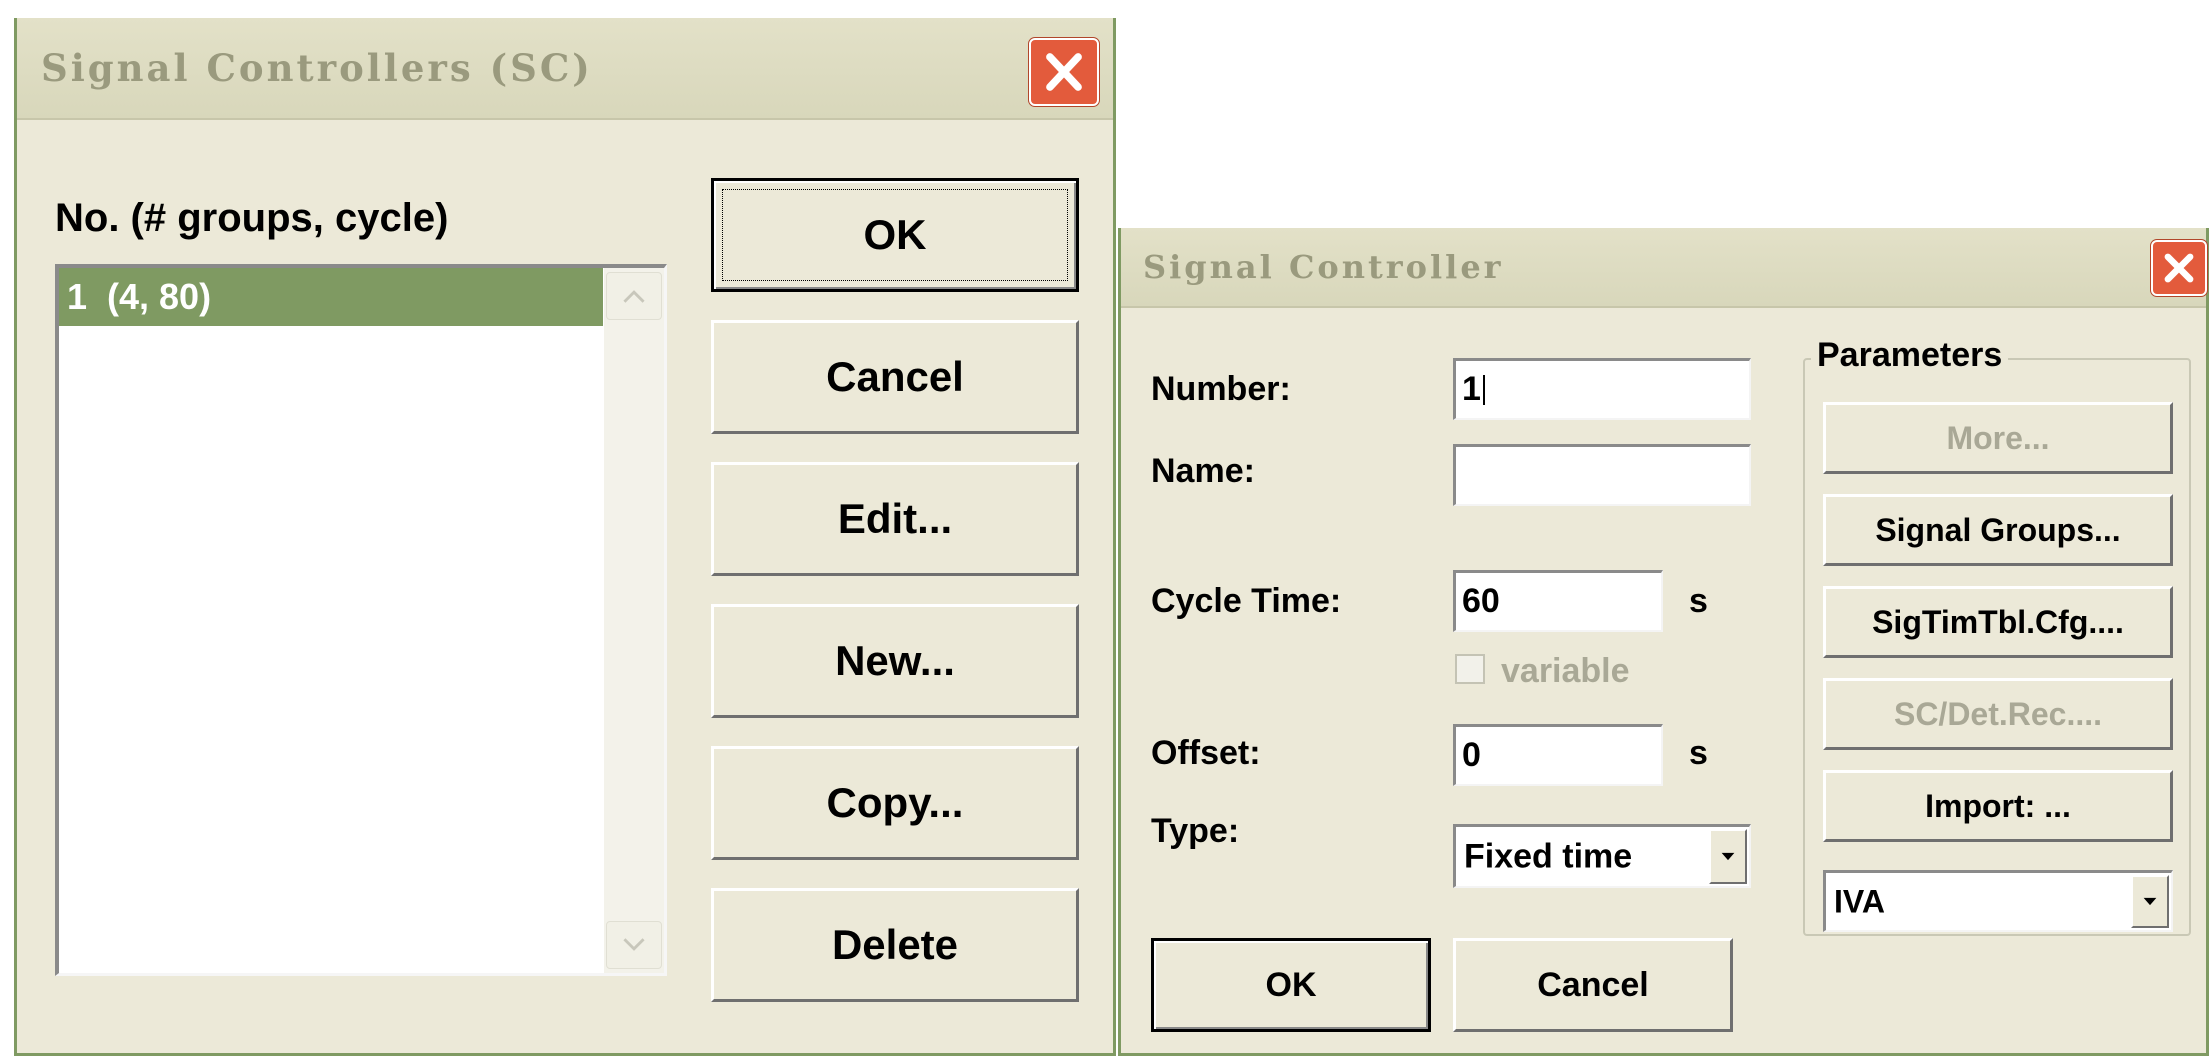 The height and width of the screenshot is (1056, 2209). I want to click on name-label: Name:, so click(1203, 471).